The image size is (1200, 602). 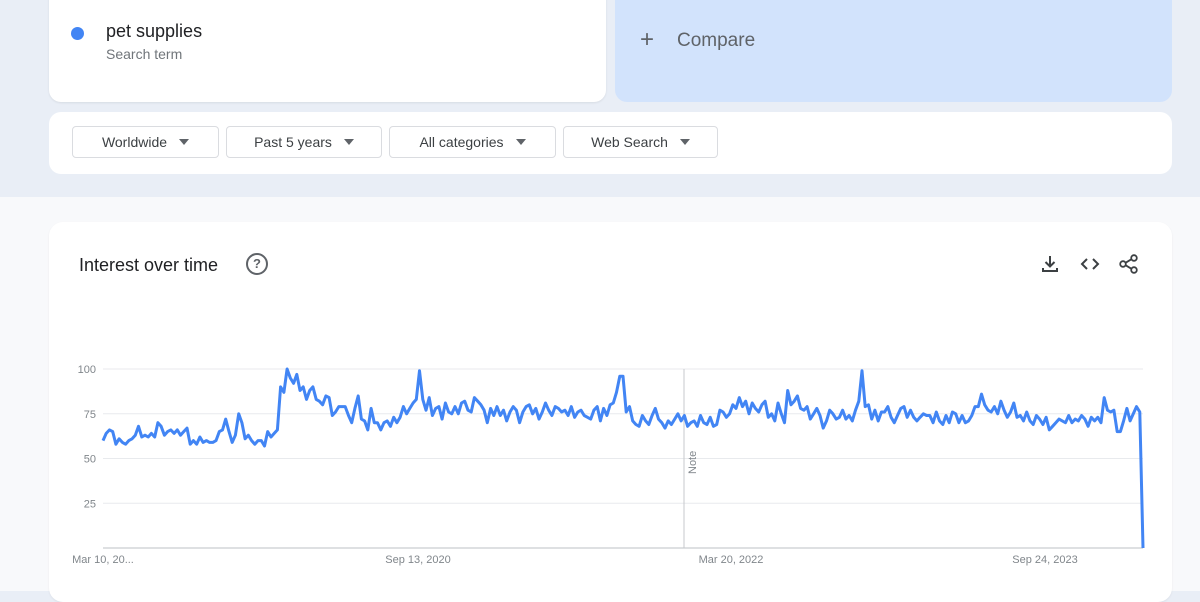 What do you see at coordinates (90, 504) in the screenshot?
I see `y-tick-label: 25` at bounding box center [90, 504].